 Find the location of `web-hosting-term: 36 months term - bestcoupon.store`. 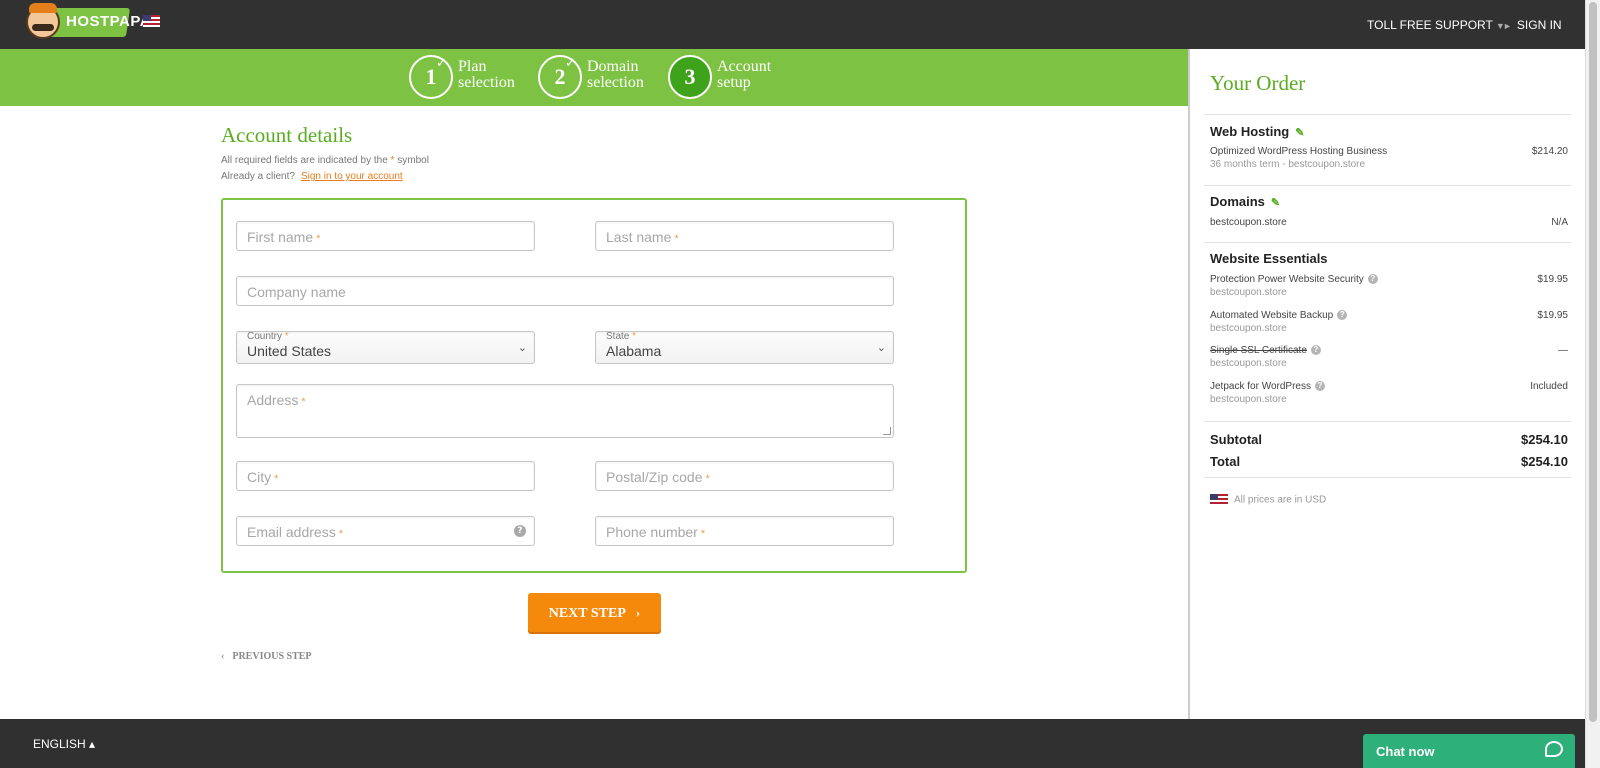

web-hosting-term: 36 months term - bestcoupon.store is located at coordinates (1288, 164).